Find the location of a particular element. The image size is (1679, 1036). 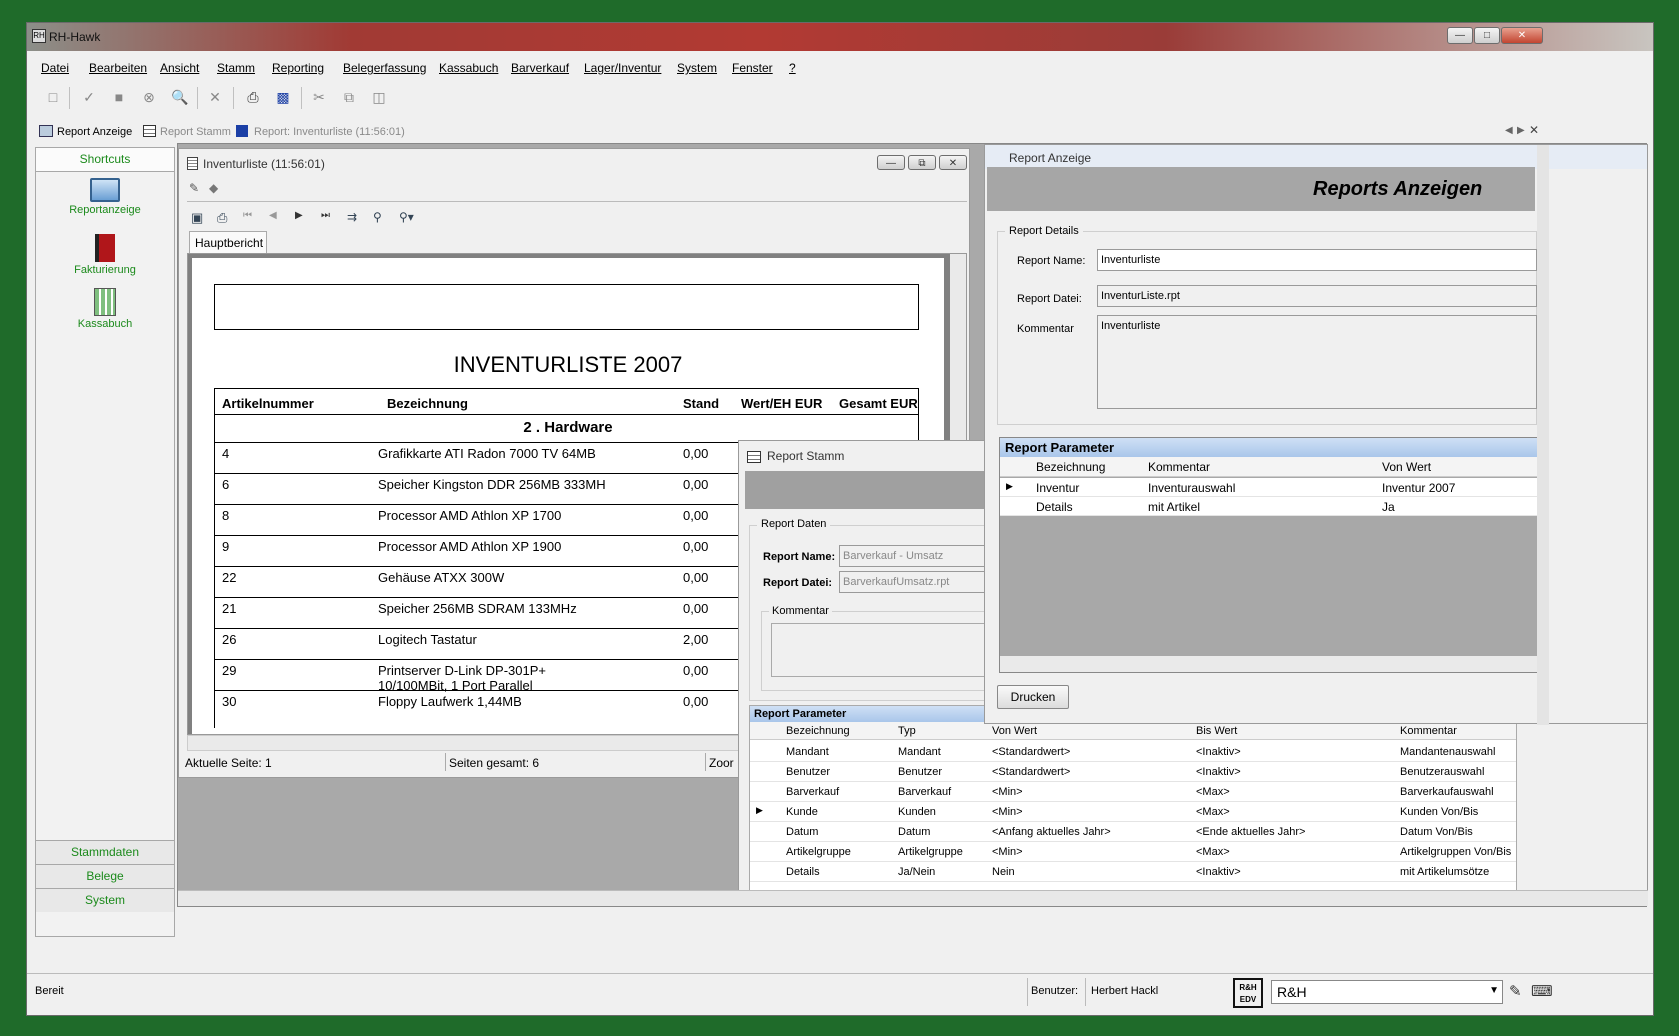

tab-close-icon: ✕ is located at coordinates (1534, 130).